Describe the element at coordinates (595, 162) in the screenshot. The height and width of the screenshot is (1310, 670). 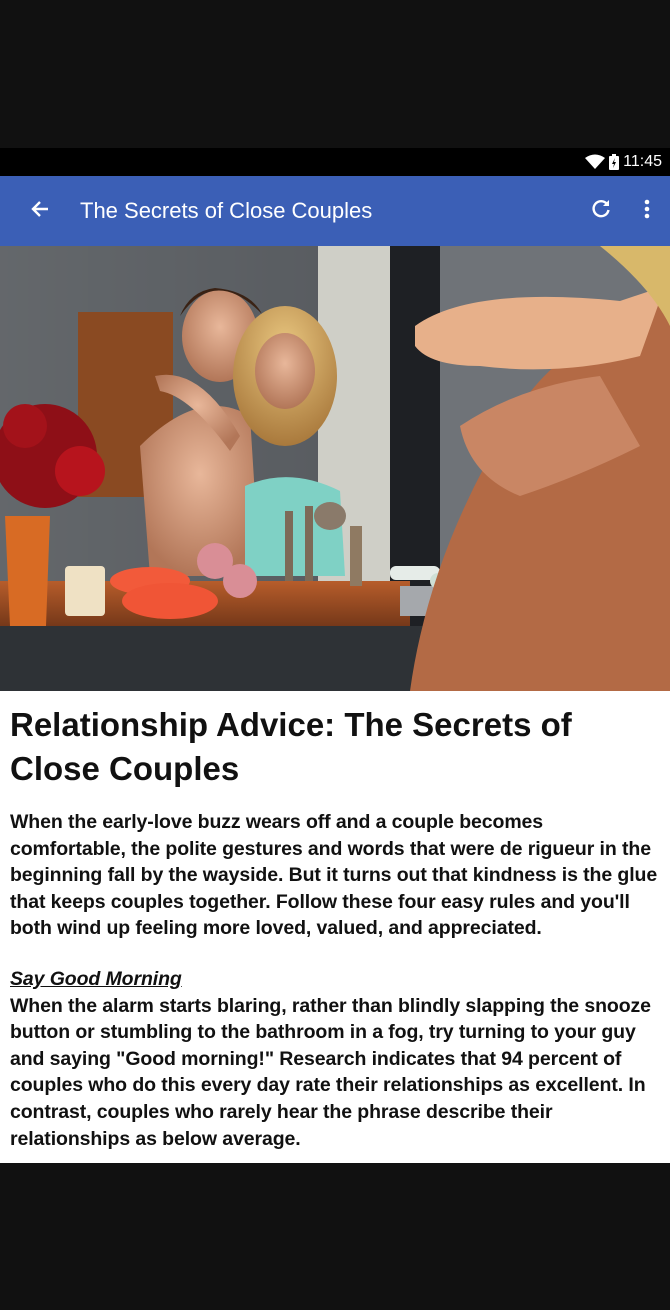
I see `wifi-icon` at that location.